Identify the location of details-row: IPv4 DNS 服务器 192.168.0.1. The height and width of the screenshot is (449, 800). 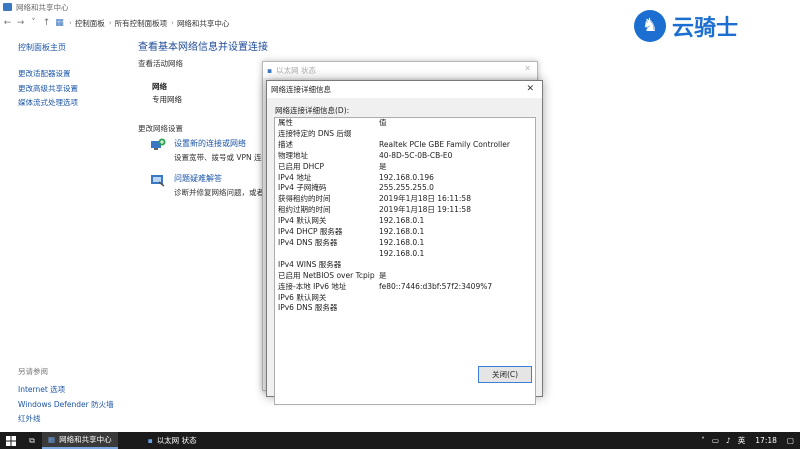
(405, 243).